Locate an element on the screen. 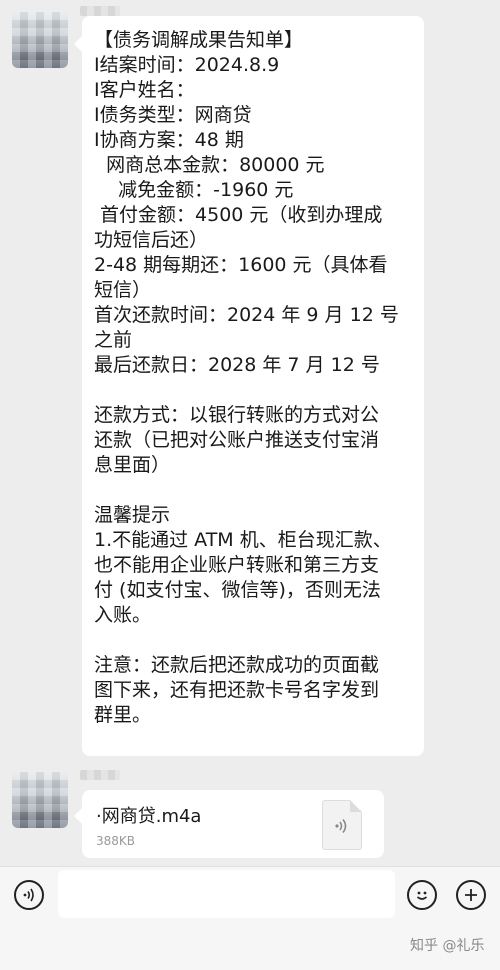 This screenshot has height=970, width=500. message-line: 还款（已把对公账户推送支付宝消 is located at coordinates (237, 440).